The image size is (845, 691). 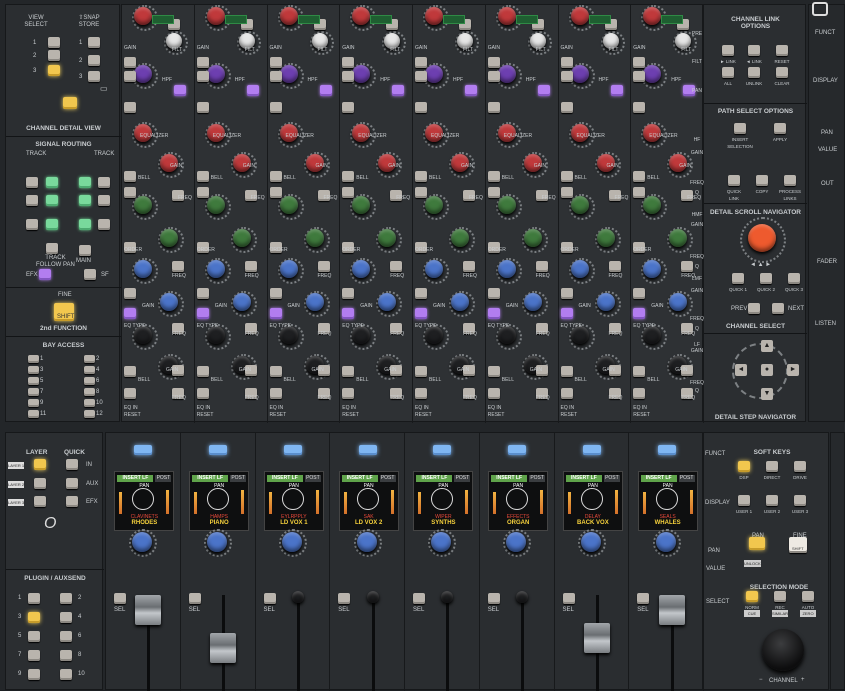 What do you see at coordinates (52, 248) in the screenshot?
I see `track-follow-pan-button` at bounding box center [52, 248].